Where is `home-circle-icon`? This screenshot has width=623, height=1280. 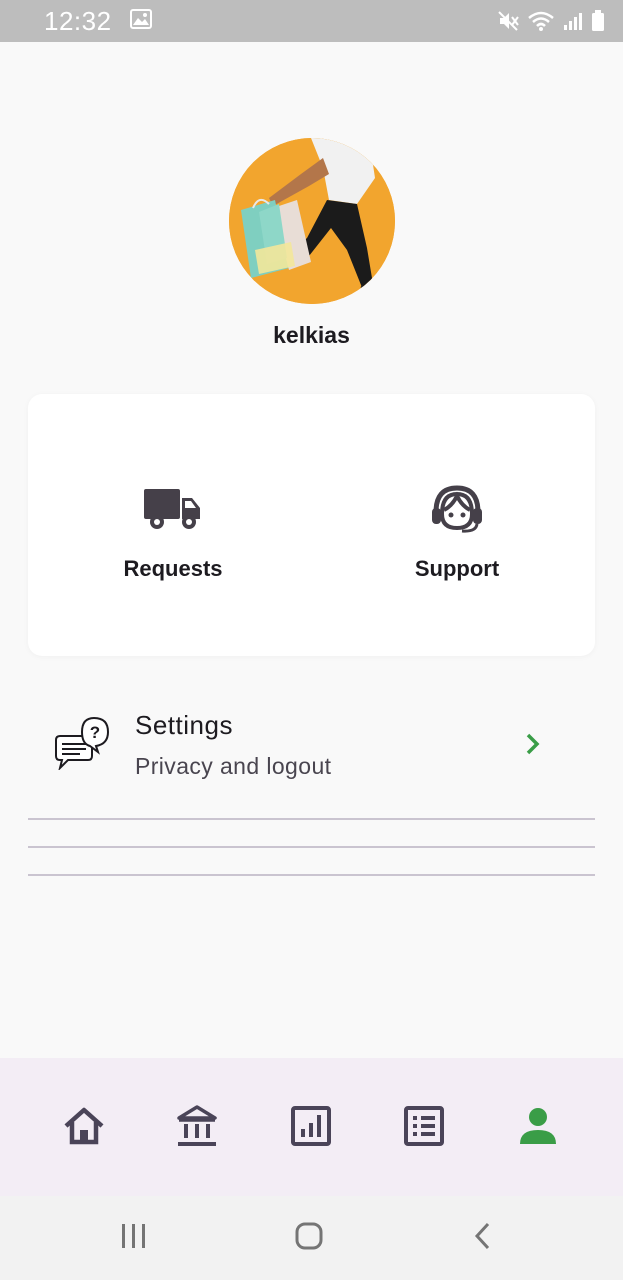 home-circle-icon is located at coordinates (309, 1238).